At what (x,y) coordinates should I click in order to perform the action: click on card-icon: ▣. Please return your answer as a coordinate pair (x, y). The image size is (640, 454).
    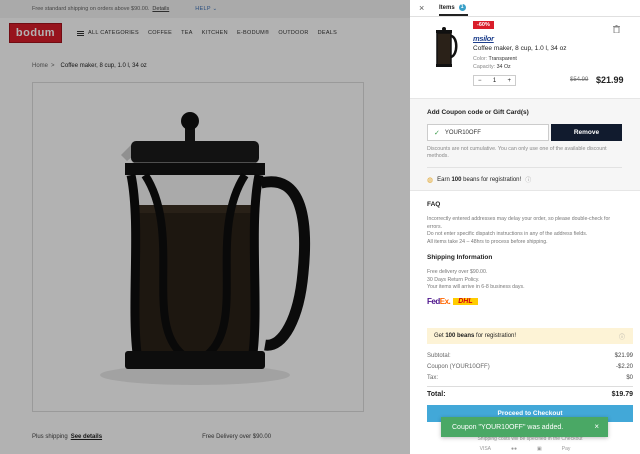
    Looking at the image, I should click on (539, 449).